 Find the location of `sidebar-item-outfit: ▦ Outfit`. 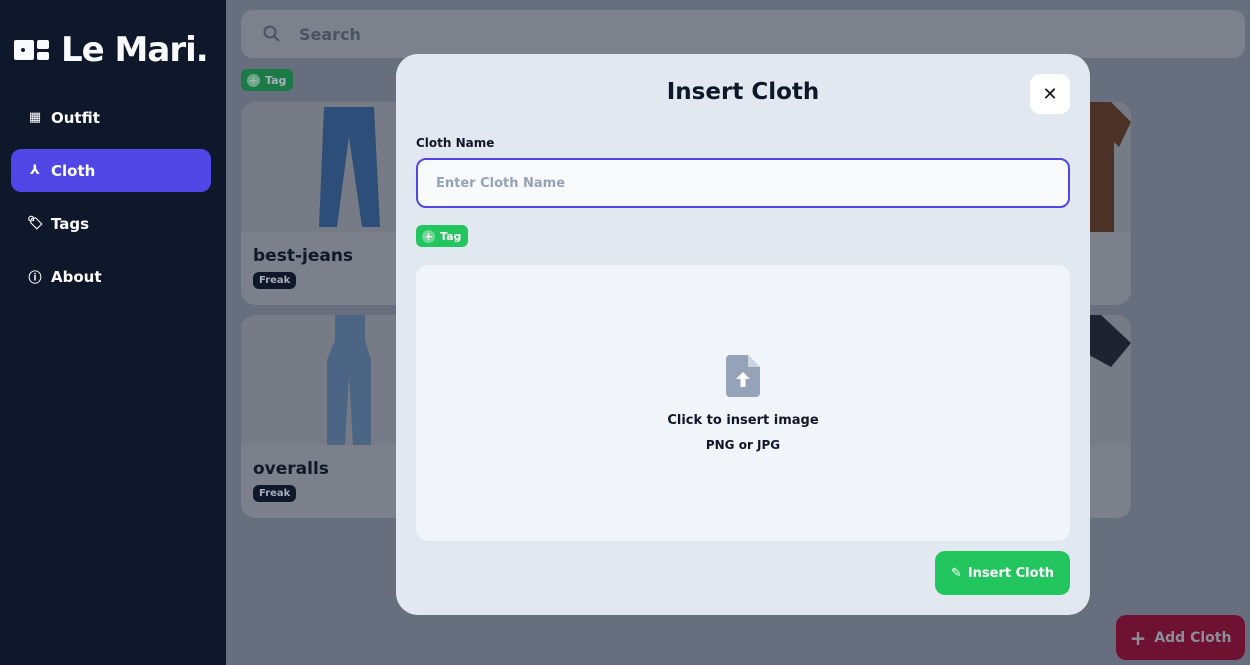

sidebar-item-outfit: ▦ Outfit is located at coordinates (111, 117).